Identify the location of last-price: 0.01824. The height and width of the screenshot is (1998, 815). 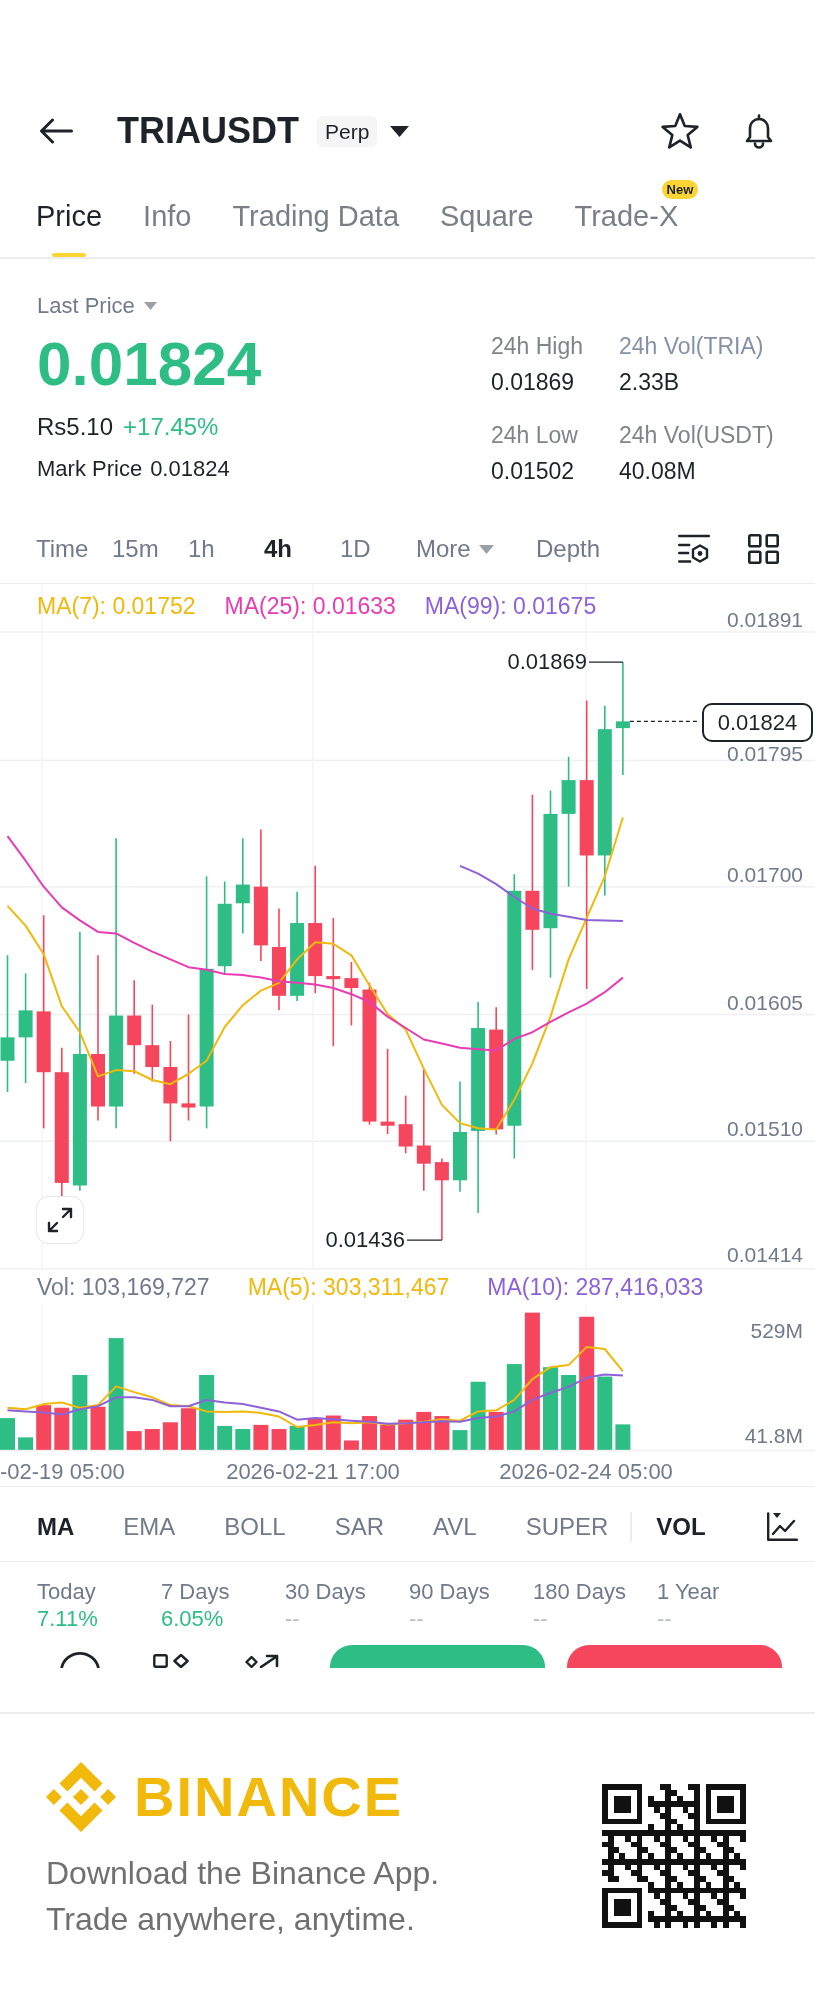
(150, 364).